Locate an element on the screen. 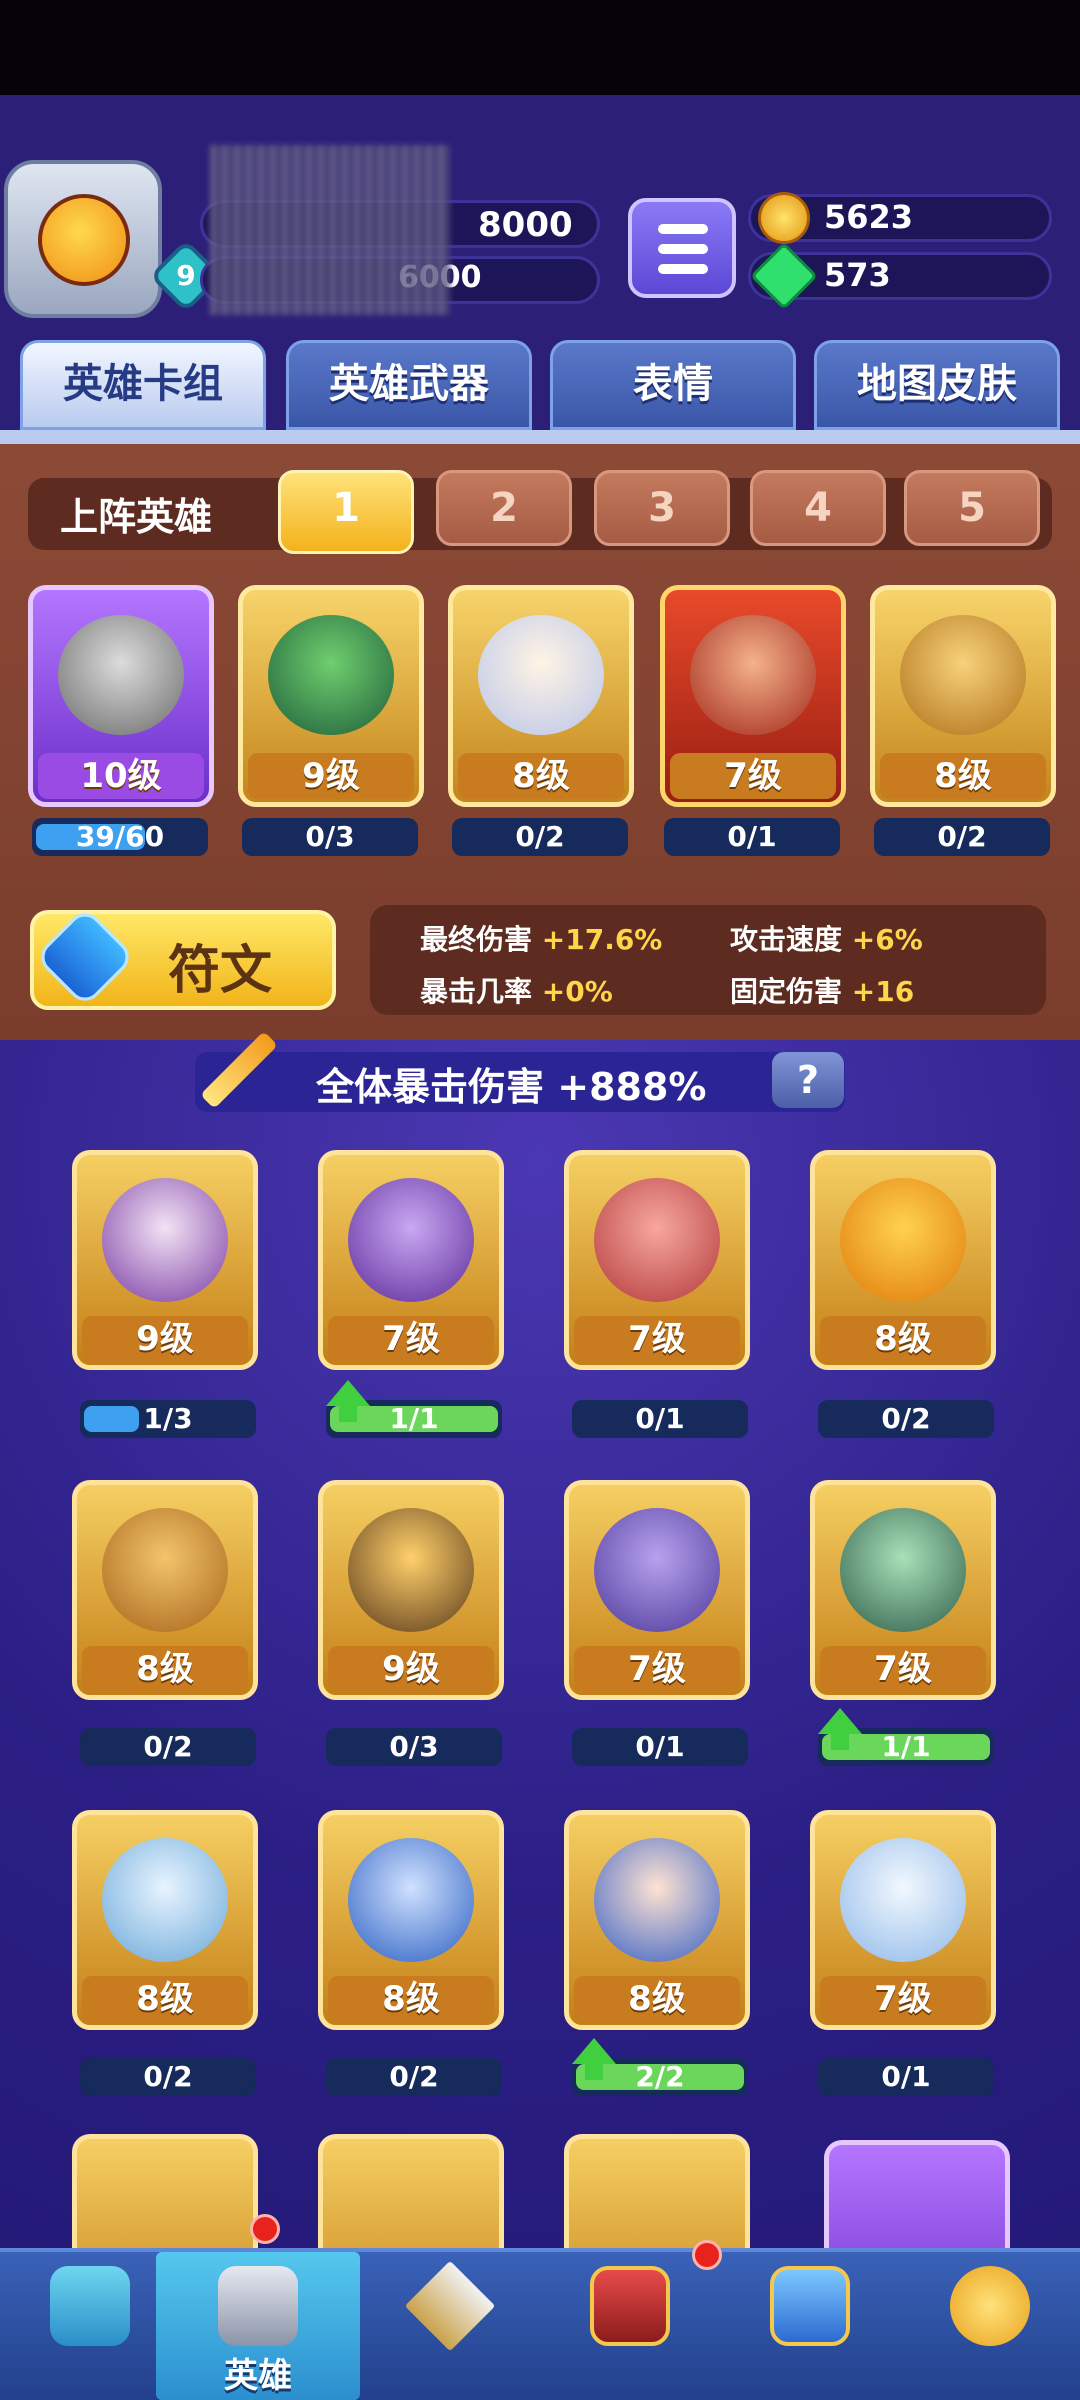  lineup-slot-4: 4 is located at coordinates (818, 508).